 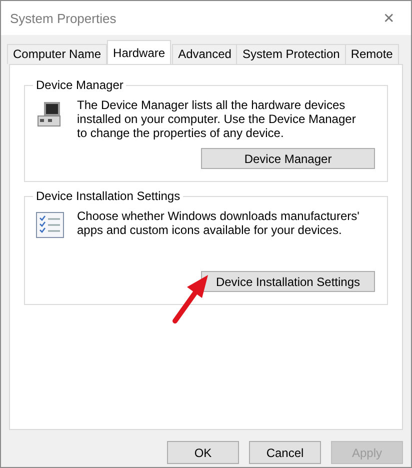 What do you see at coordinates (218, 224) in the screenshot?
I see `description-text: Choose whether Windows downloads manufacturers' apps and custom icons available for your devices.` at bounding box center [218, 224].